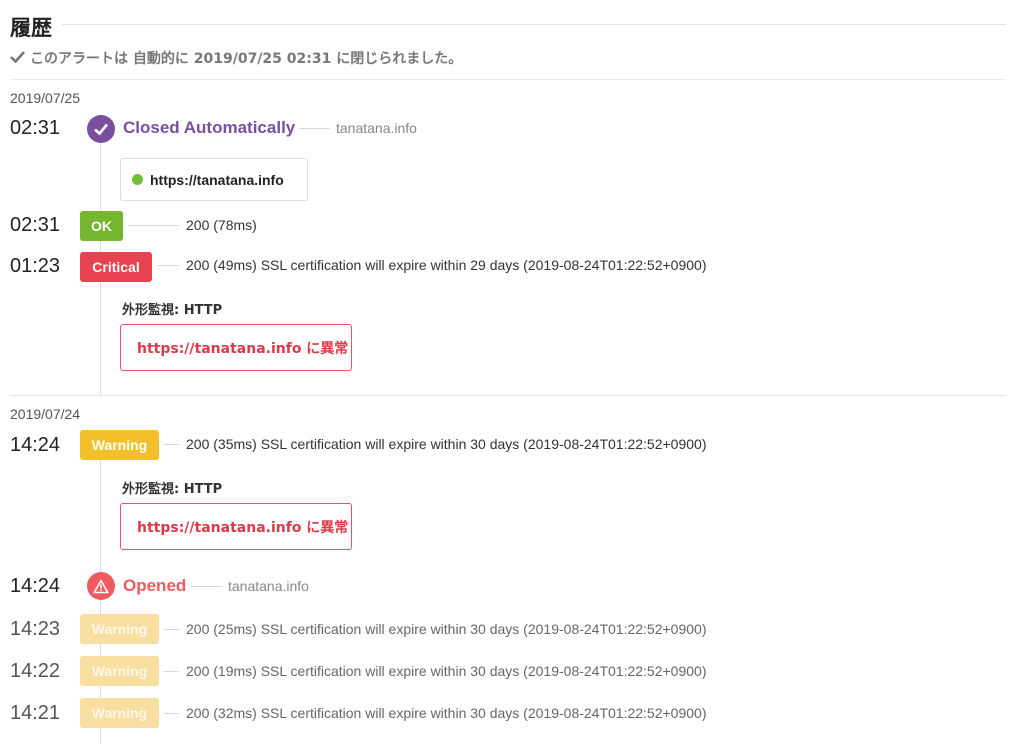 Image resolution: width=1026 pixels, height=744 pixels. Describe the element at coordinates (209, 127) in the screenshot. I see `status-title: Closed Automatically` at that location.